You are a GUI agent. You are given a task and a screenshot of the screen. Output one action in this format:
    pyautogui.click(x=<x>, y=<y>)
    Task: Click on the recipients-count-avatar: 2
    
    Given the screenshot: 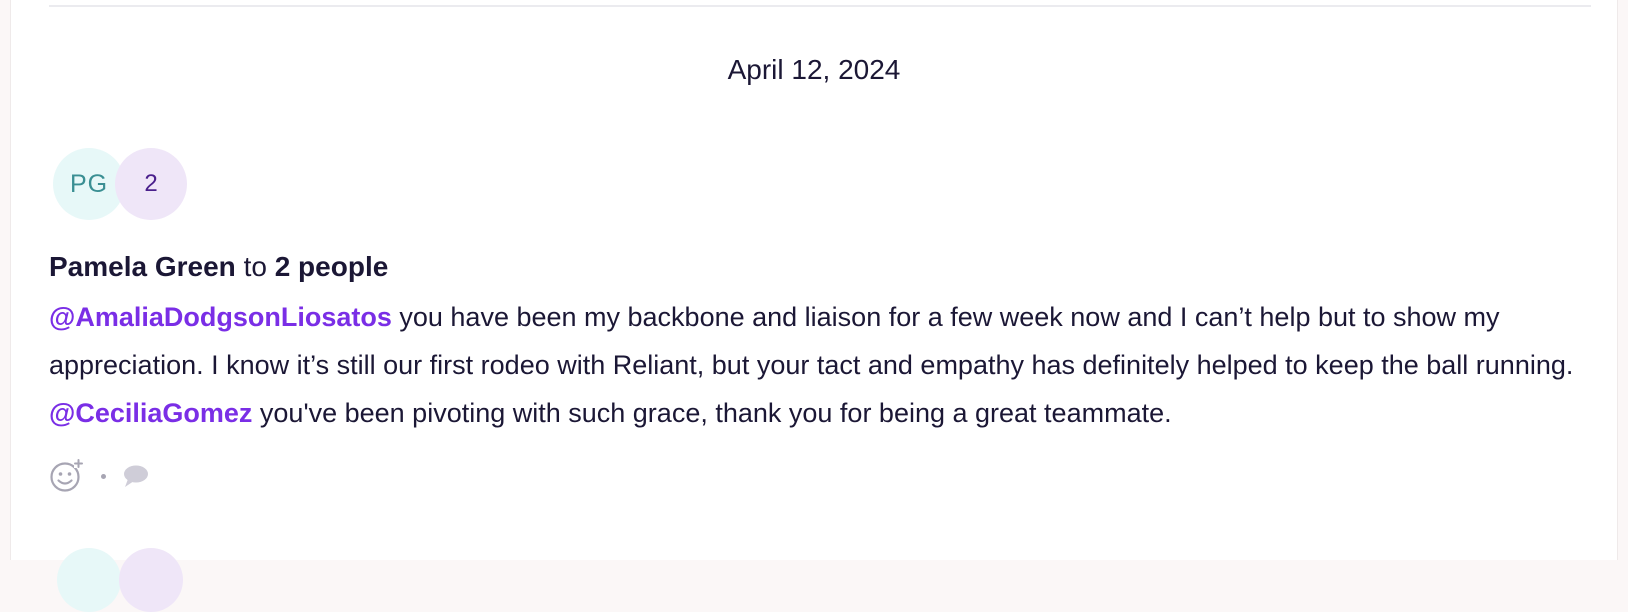 What is the action you would take?
    pyautogui.click(x=151, y=184)
    